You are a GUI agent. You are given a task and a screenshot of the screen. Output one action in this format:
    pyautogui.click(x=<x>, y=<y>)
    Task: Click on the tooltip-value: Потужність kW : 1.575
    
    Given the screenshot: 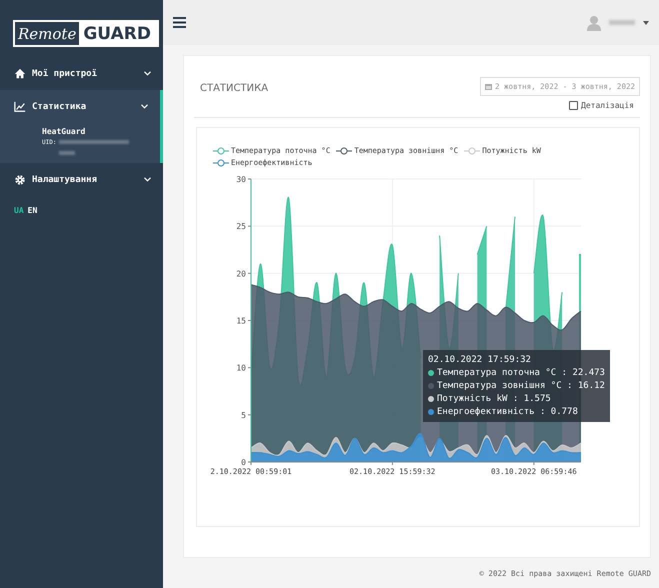 What is the action you would take?
    pyautogui.click(x=494, y=399)
    